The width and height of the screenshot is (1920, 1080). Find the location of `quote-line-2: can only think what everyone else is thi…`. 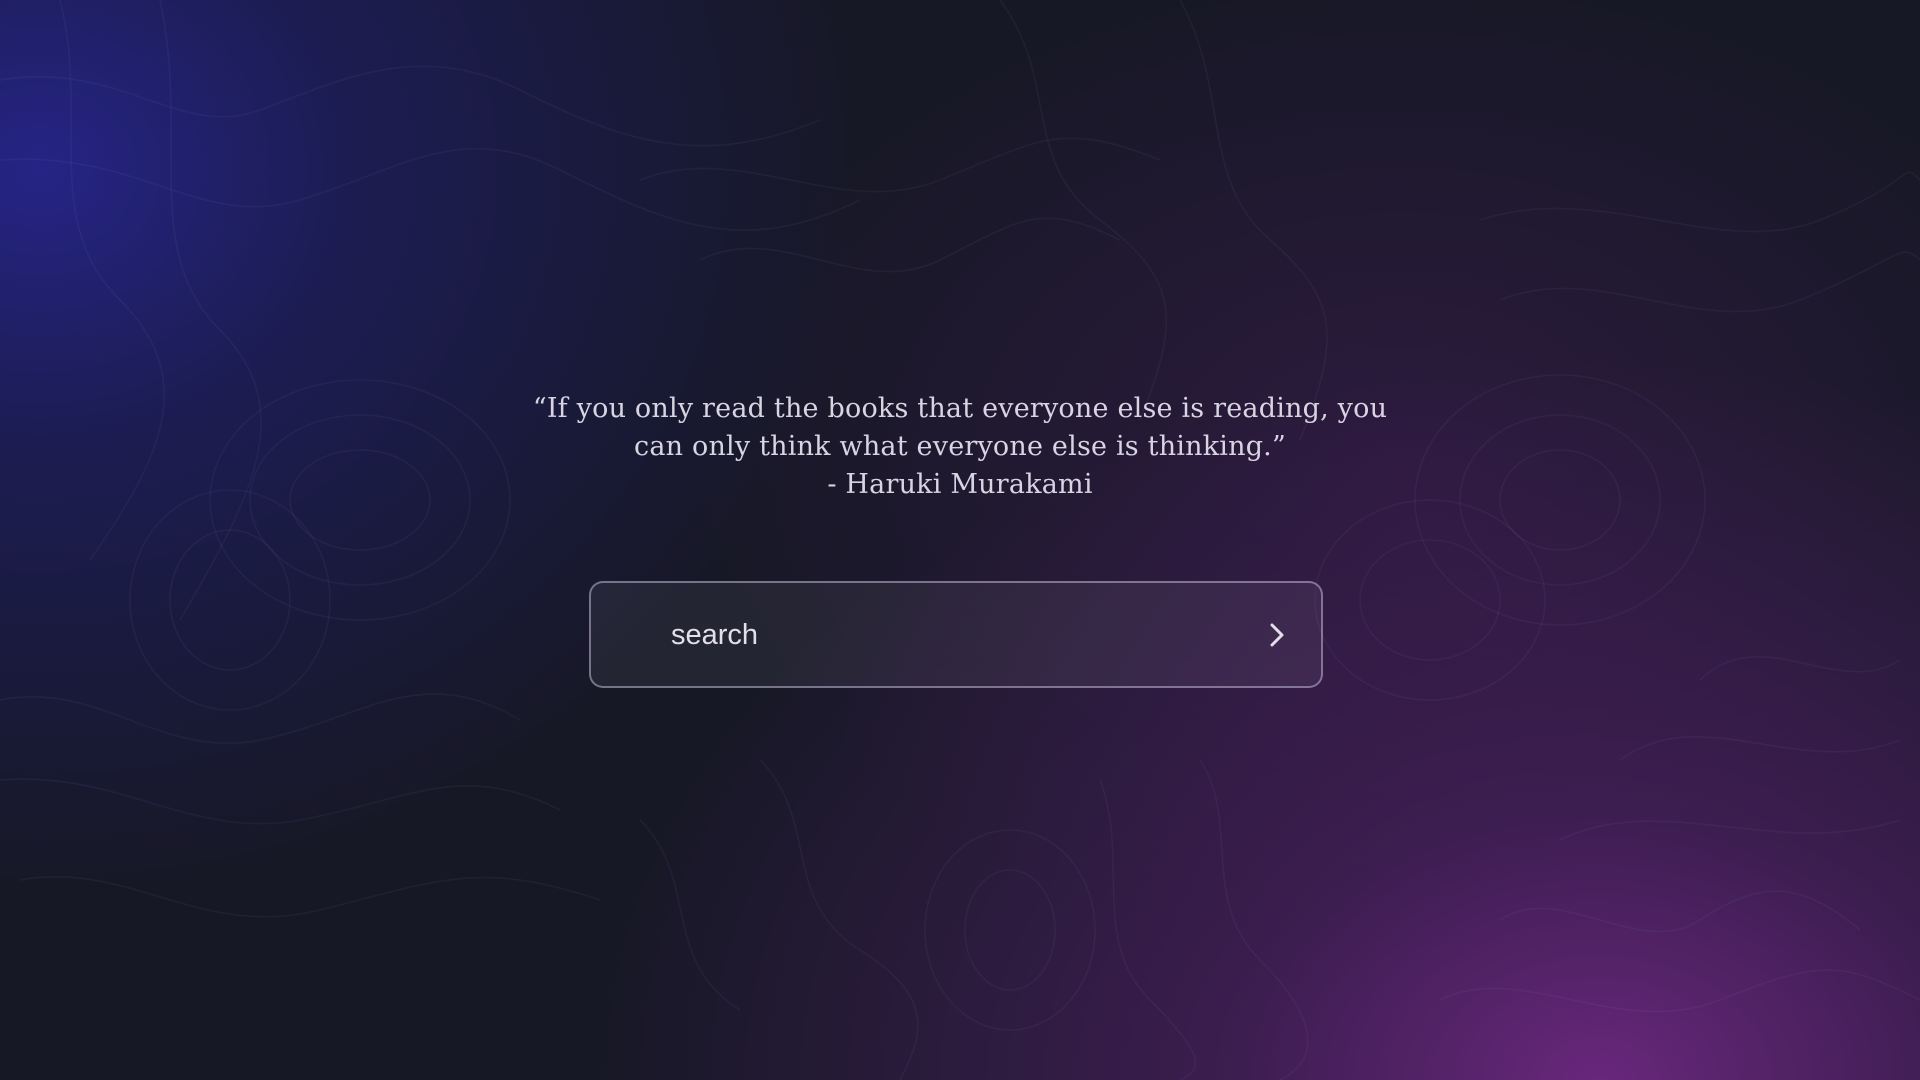

quote-line-2: can only think what everyone else is thi… is located at coordinates (960, 446).